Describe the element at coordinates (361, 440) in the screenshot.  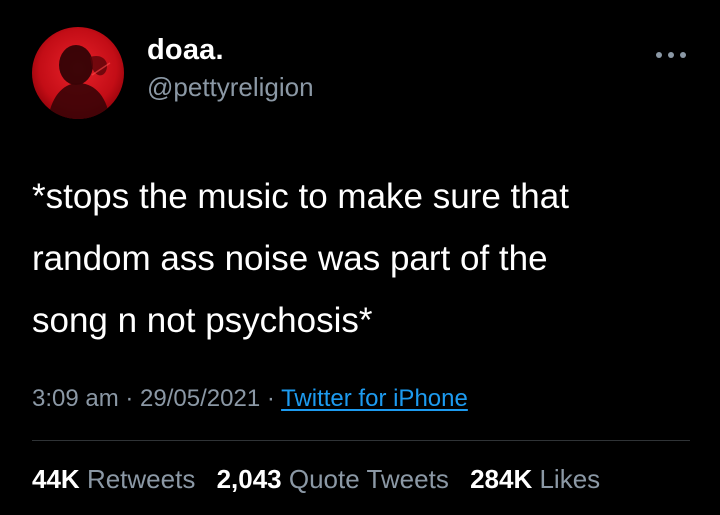
I see `divider` at that location.